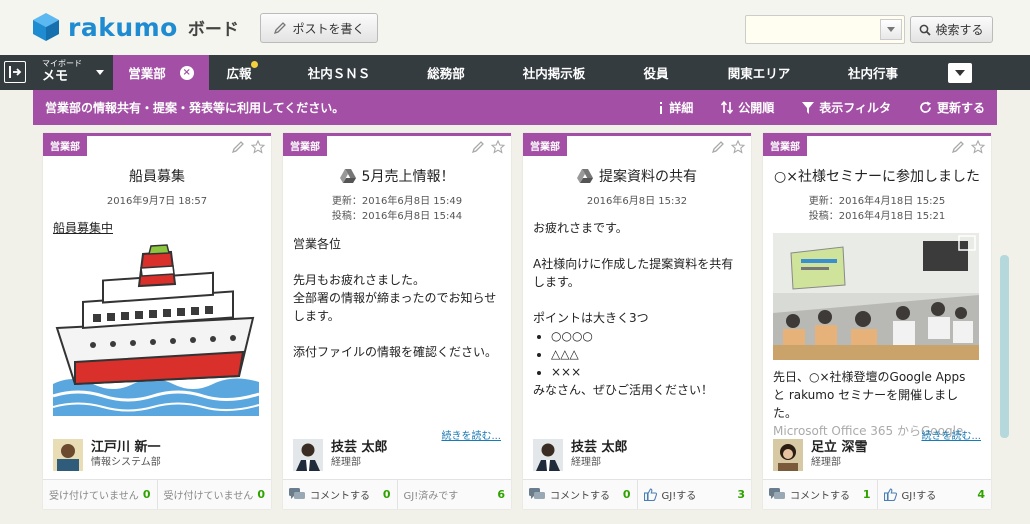 The image size is (1030, 524). Describe the element at coordinates (866, 494) in the screenshot. I see `comment-count: 1` at that location.